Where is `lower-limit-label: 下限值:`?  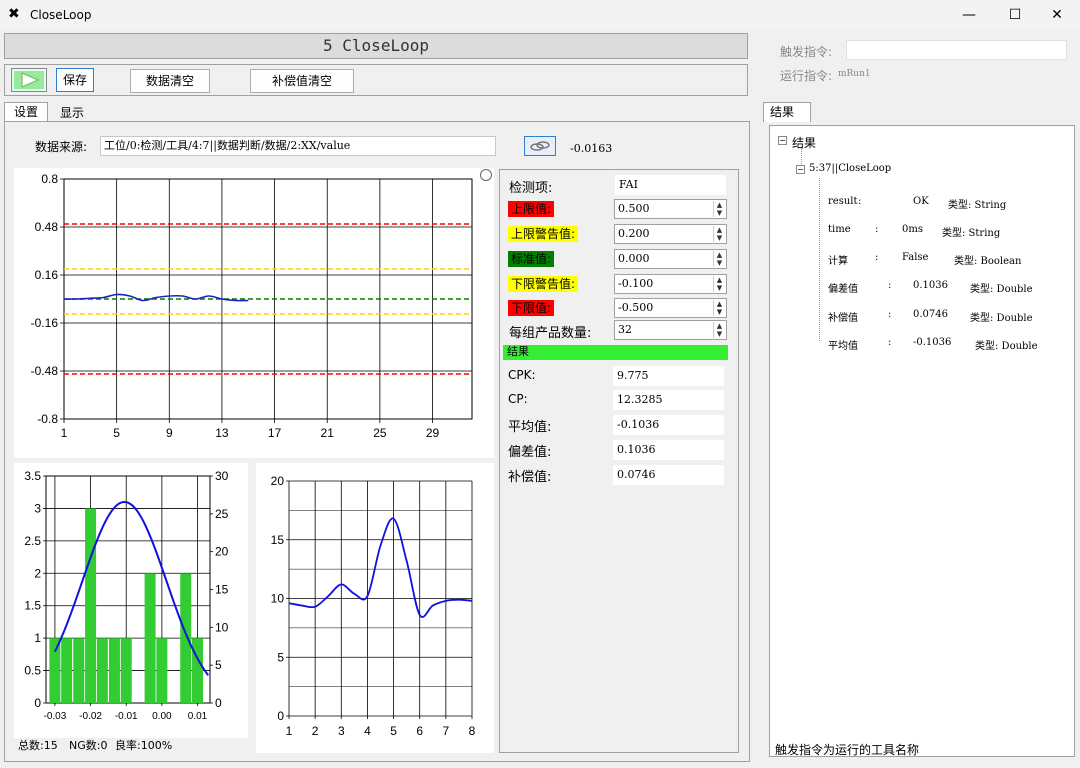
lower-limit-label: 下限值: is located at coordinates (531, 308).